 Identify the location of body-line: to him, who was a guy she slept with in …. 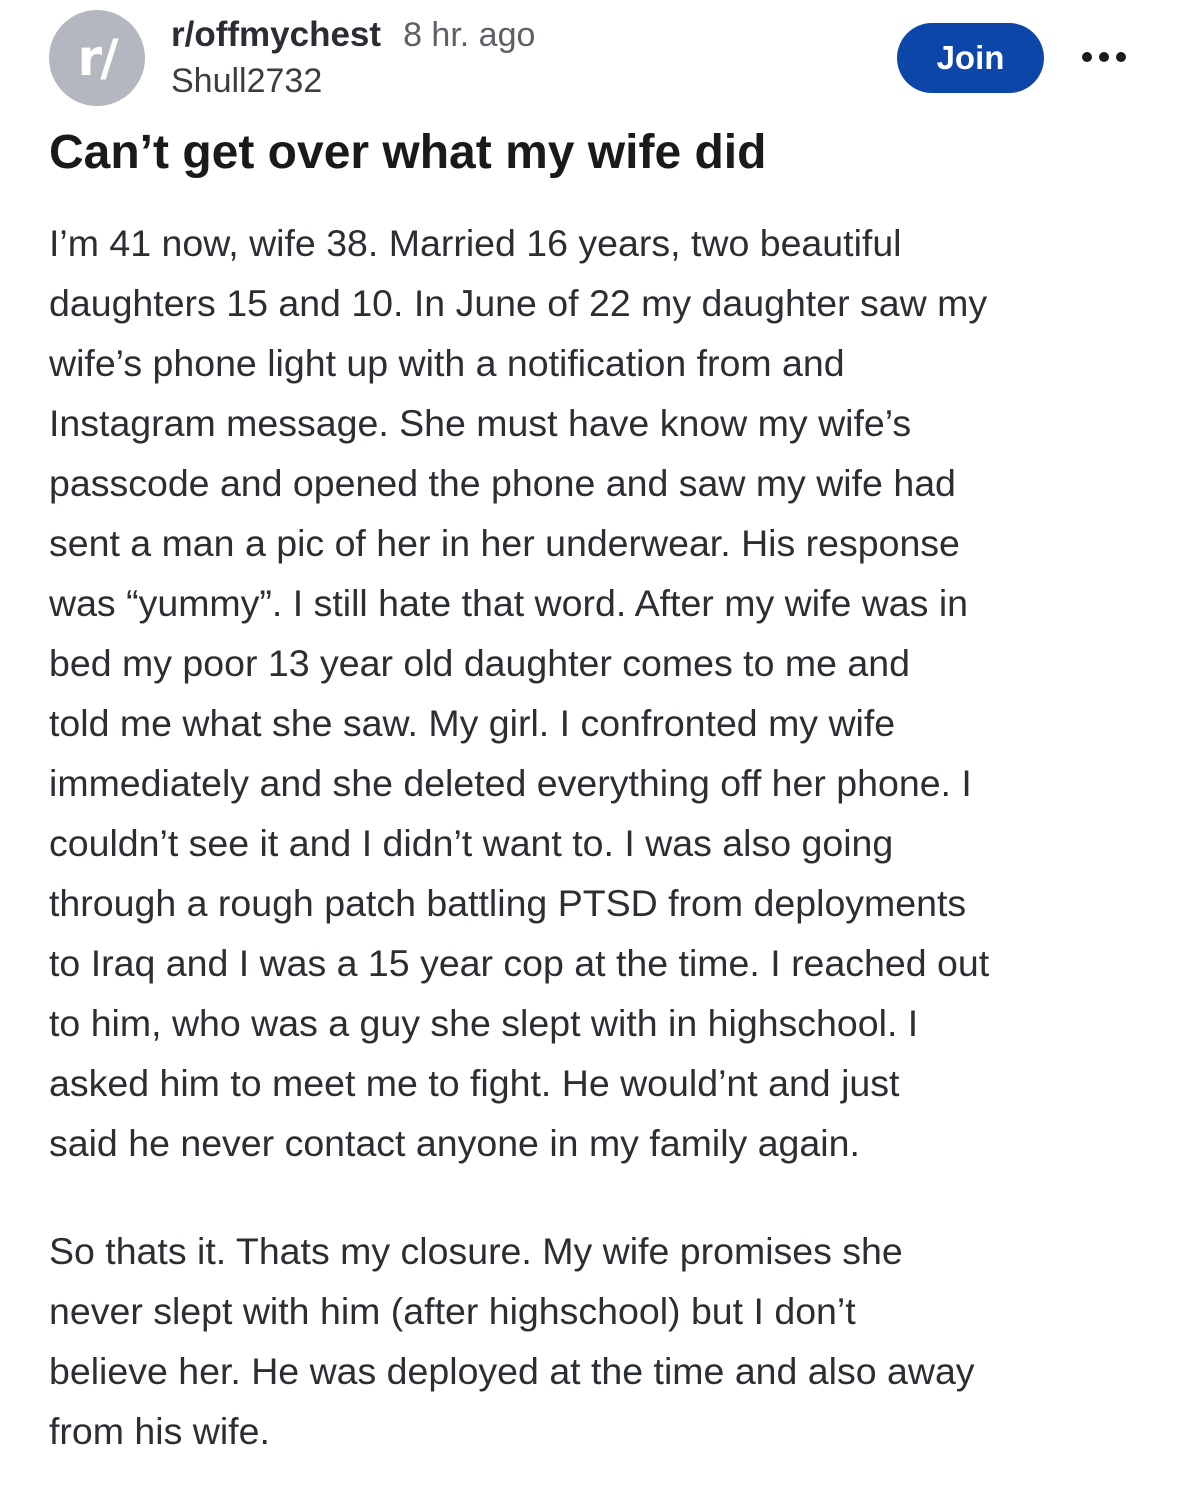
(484, 1023).